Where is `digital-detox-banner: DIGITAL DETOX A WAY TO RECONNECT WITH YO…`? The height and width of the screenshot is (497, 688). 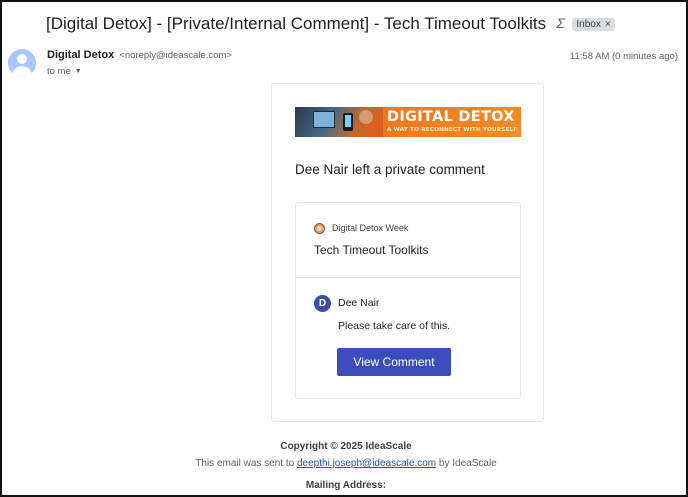 digital-detox-banner: DIGITAL DETOX A WAY TO RECONNECT WITH YO… is located at coordinates (408, 122).